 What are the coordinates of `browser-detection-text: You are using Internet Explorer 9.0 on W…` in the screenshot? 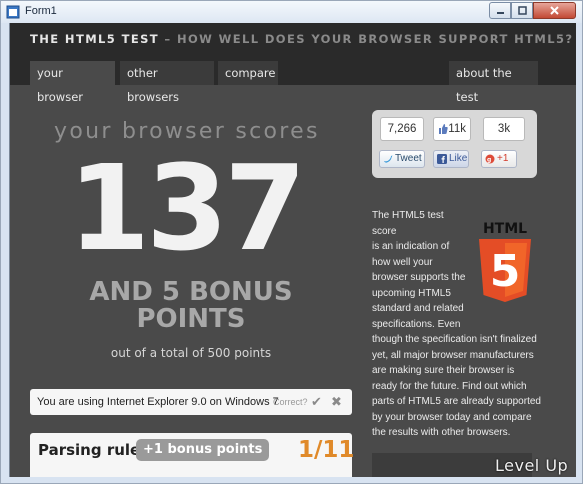 It's located at (158, 402).